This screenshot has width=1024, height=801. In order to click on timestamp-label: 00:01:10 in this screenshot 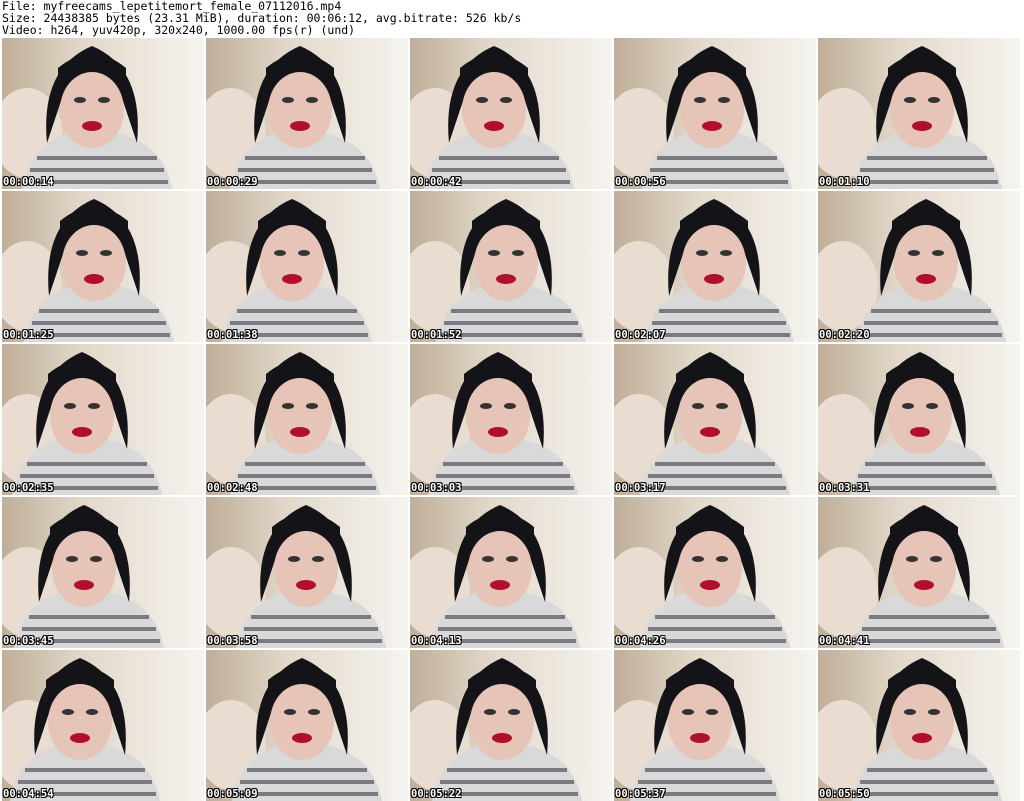, I will do `click(844, 182)`.